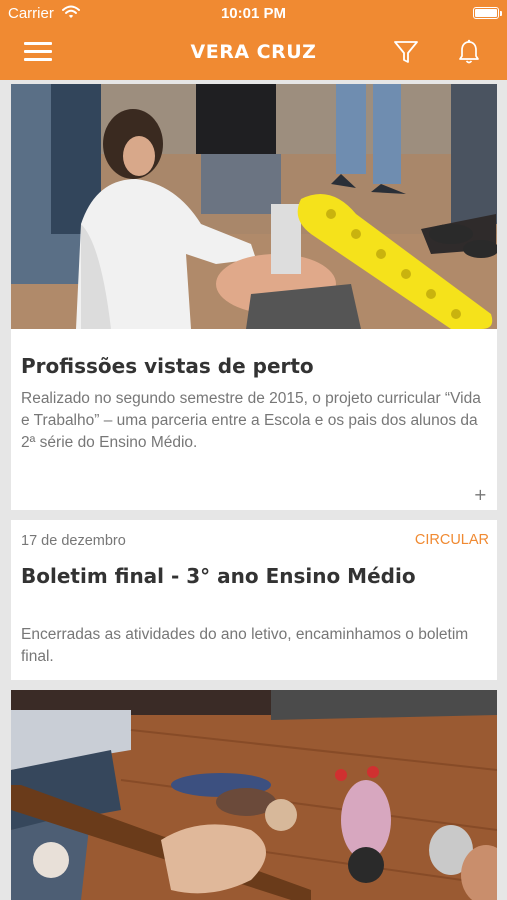 Image resolution: width=507 pixels, height=900 pixels. What do you see at coordinates (73, 541) in the screenshot?
I see `card-date: 17 de dezembro` at bounding box center [73, 541].